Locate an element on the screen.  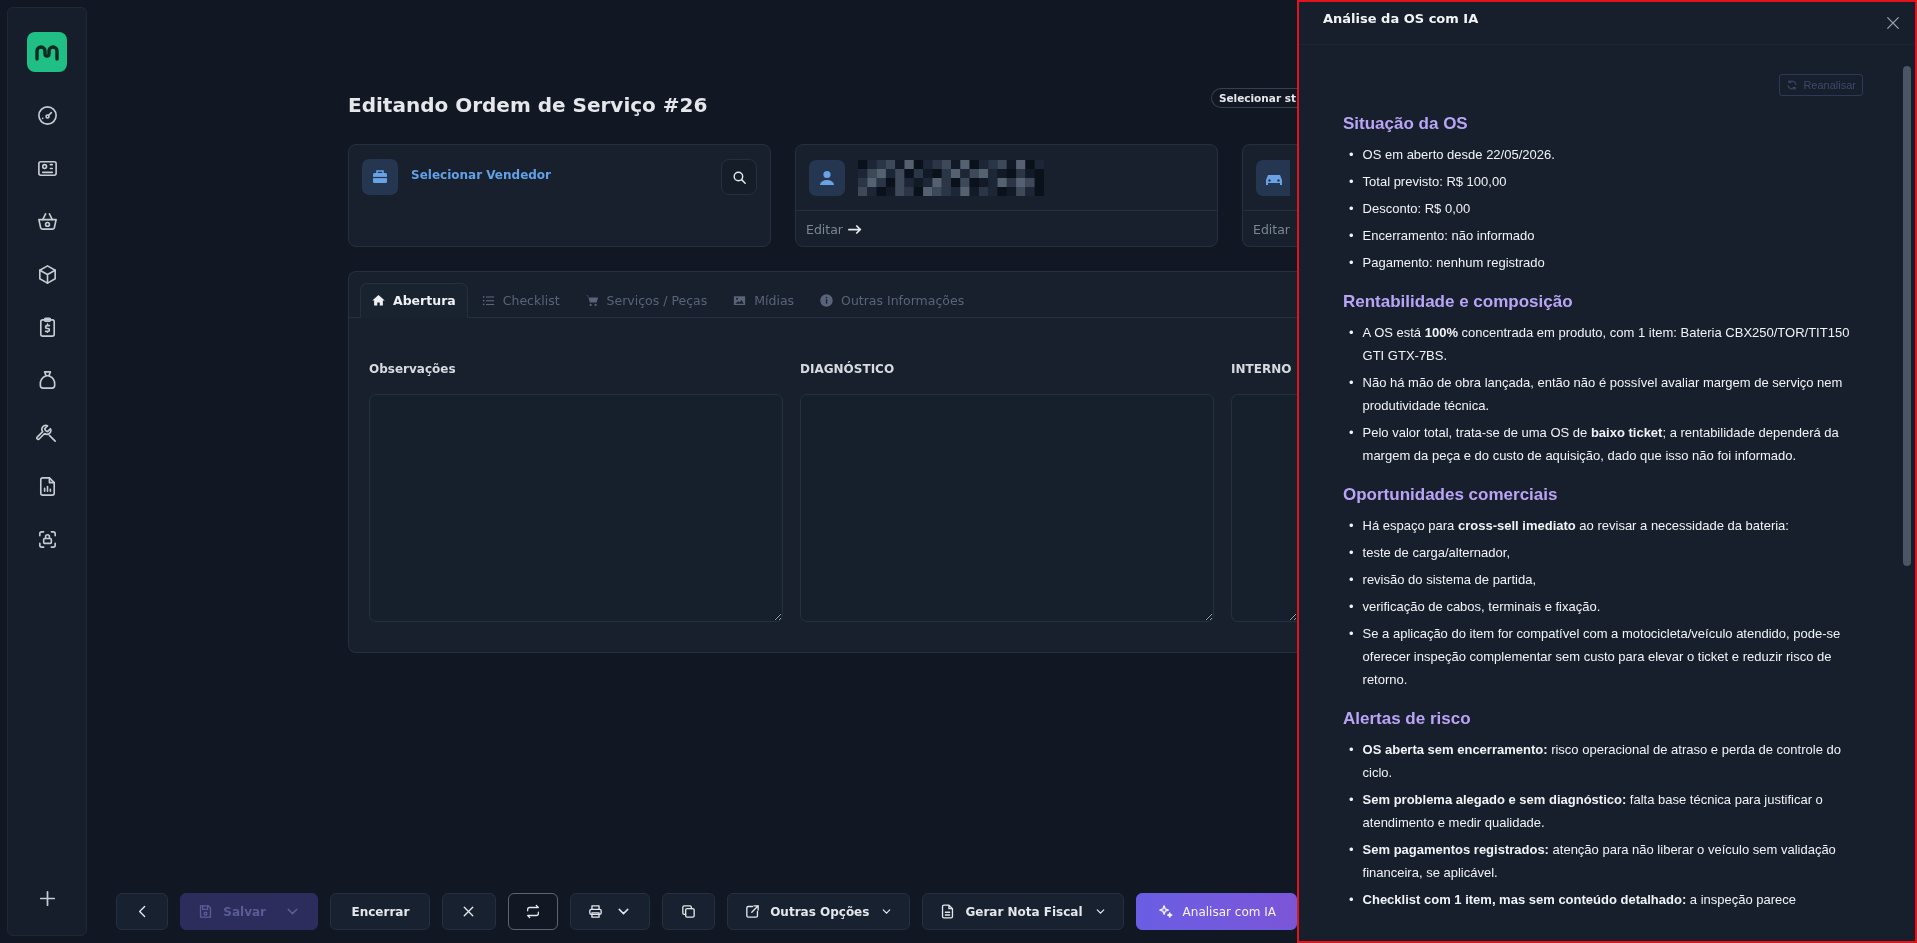
gauge-icon is located at coordinates (47, 115).